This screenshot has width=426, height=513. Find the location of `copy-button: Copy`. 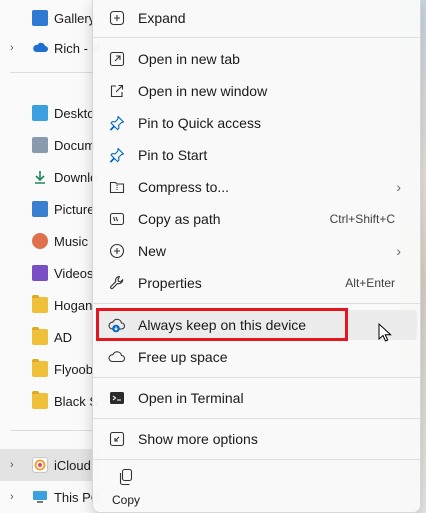

copy-button: Copy is located at coordinates (126, 489).